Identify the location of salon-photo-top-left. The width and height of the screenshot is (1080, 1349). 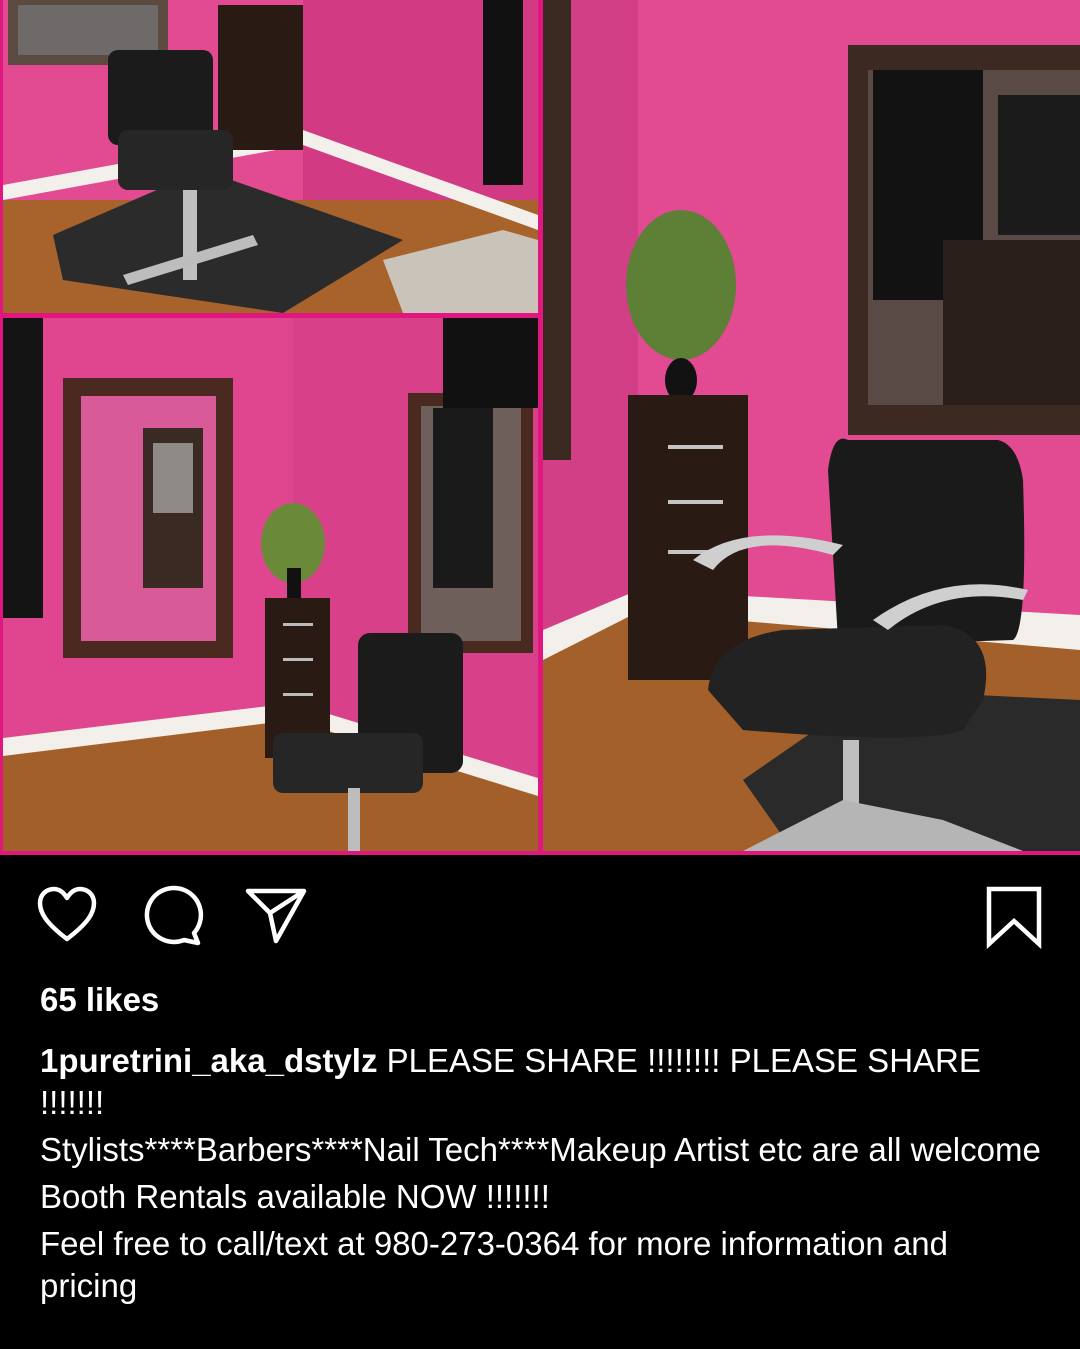
(270, 156).